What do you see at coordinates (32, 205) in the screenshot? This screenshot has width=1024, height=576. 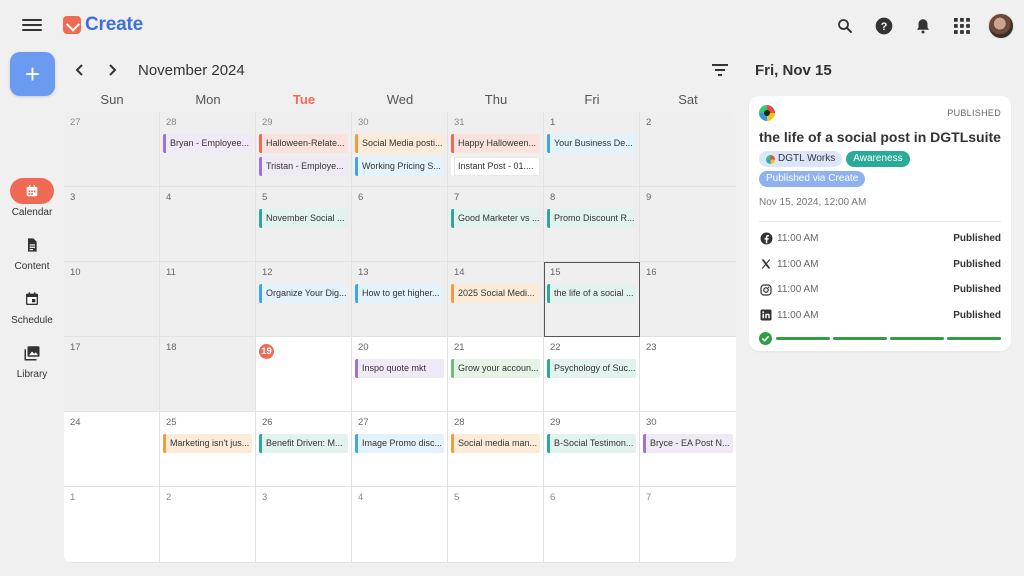 I see `rail-item-calendar: Calendar` at bounding box center [32, 205].